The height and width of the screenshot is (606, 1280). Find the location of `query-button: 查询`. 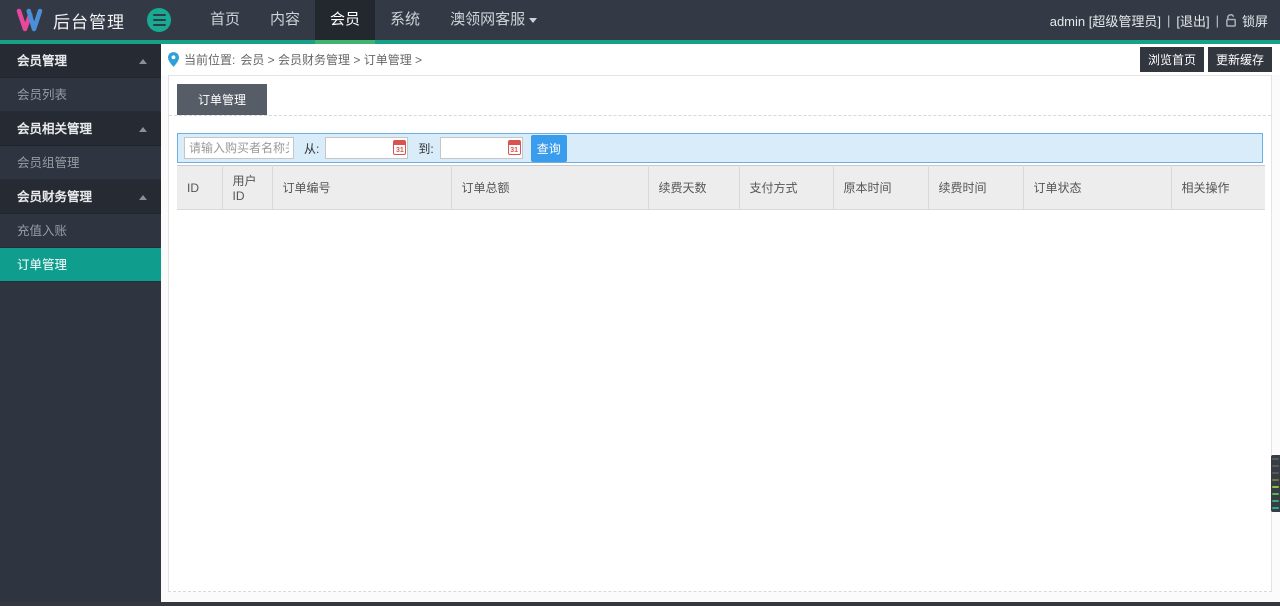

query-button: 查询 is located at coordinates (548, 148).